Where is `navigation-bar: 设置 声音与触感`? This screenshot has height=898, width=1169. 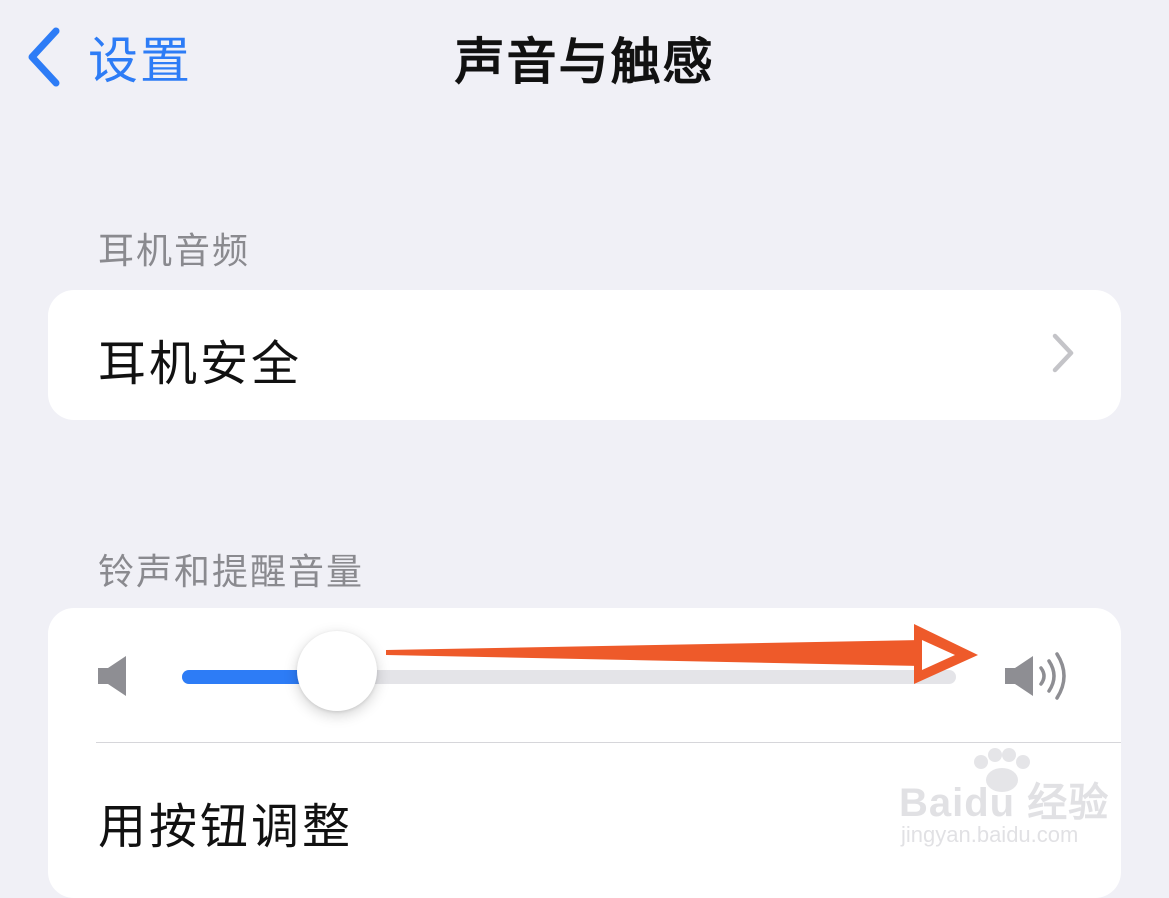
navigation-bar: 设置 声音与触感 is located at coordinates (584, 60).